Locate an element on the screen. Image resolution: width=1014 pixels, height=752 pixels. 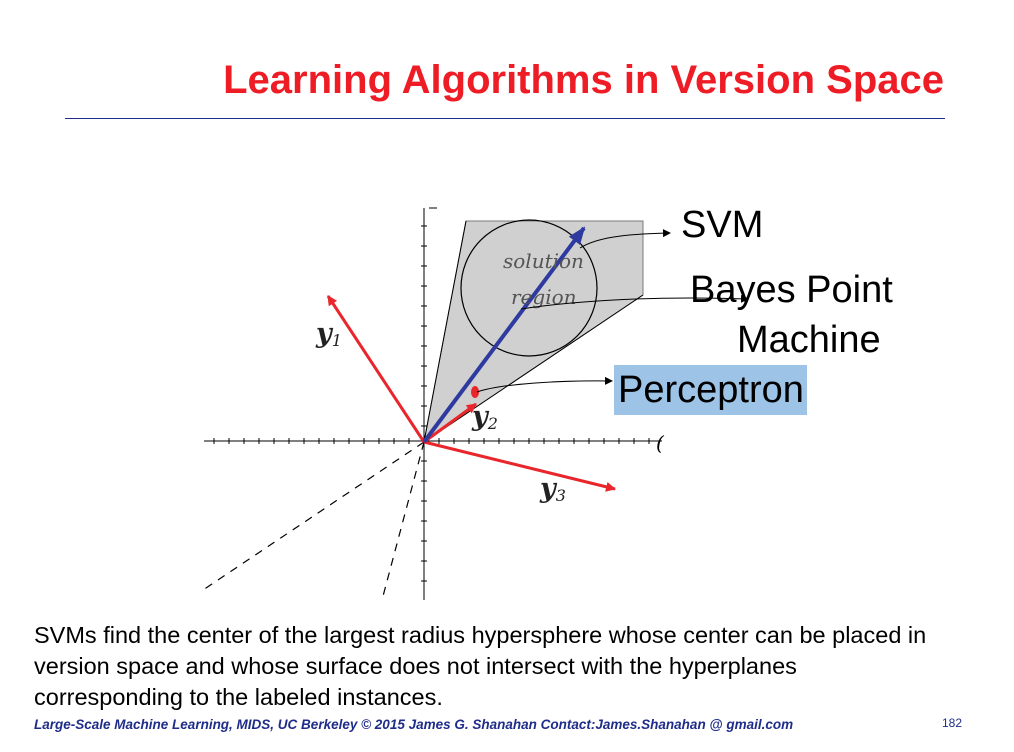
vector-y3-label: y3 is located at coordinates (552, 489).